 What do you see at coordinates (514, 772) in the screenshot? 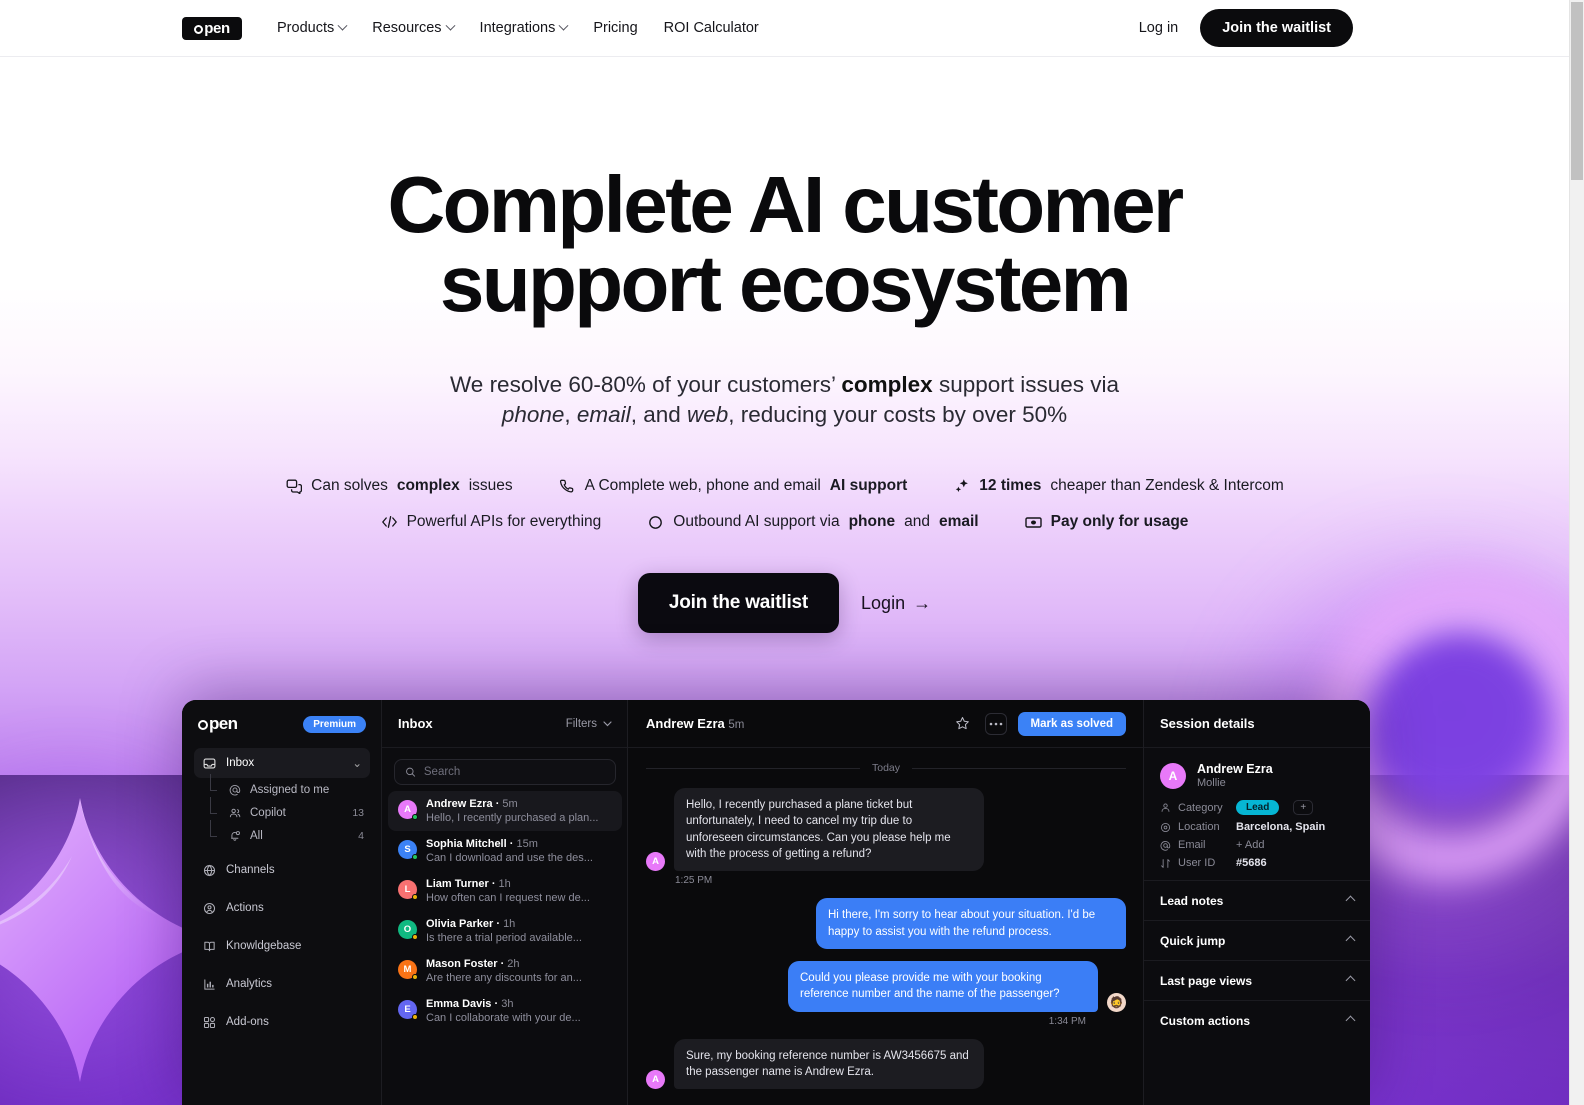
I see `search-input` at bounding box center [514, 772].